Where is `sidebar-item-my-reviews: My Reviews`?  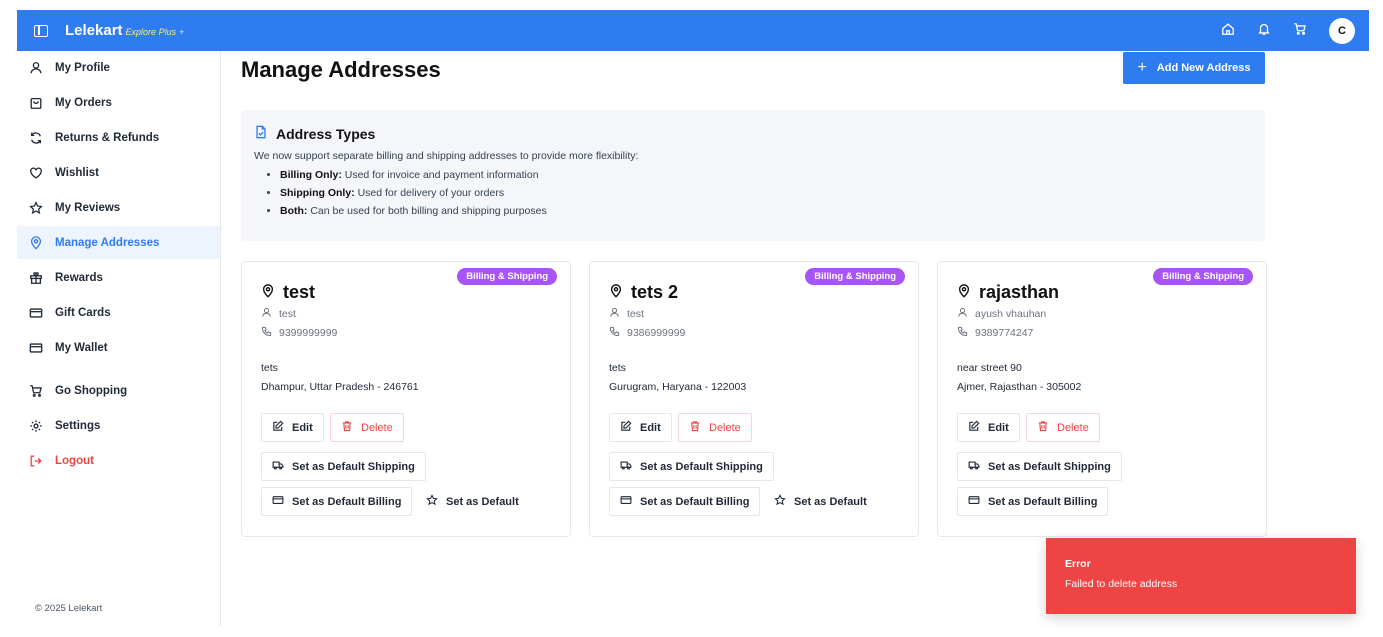
sidebar-item-my-reviews: My Reviews is located at coordinates (118, 207).